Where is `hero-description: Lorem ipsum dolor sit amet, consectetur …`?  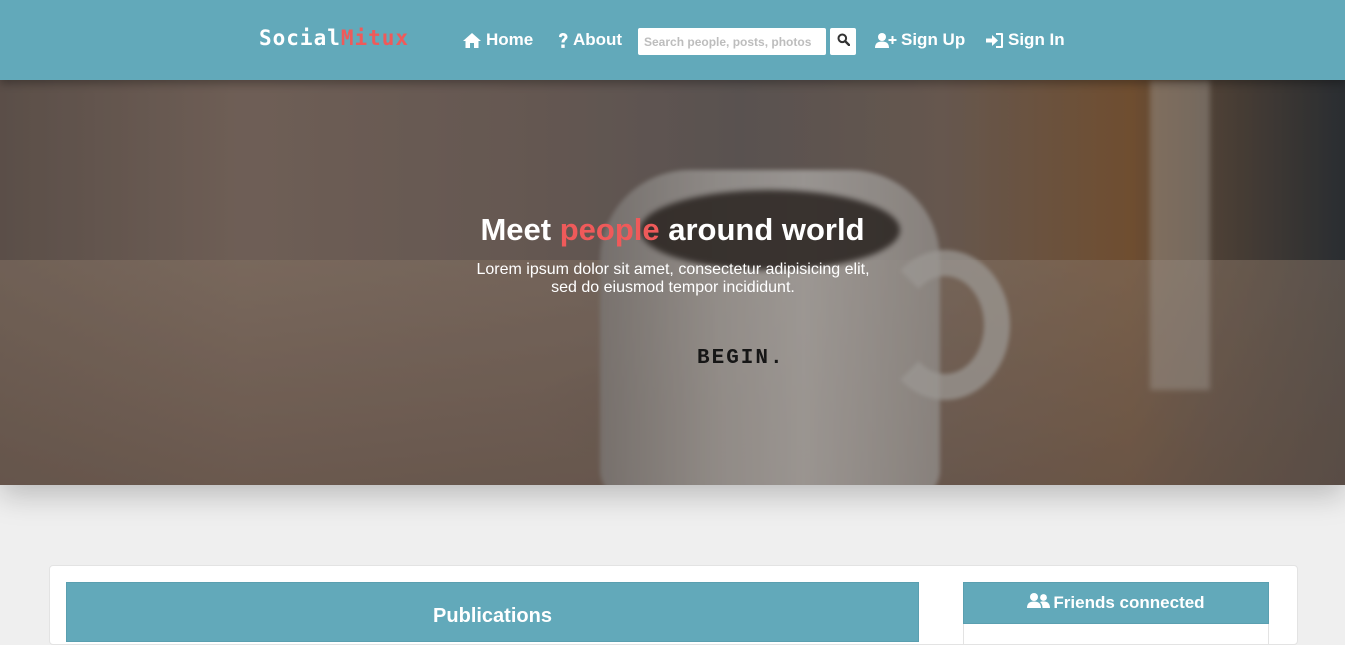
hero-description: Lorem ipsum dolor sit amet, consectetur … is located at coordinates (673, 279).